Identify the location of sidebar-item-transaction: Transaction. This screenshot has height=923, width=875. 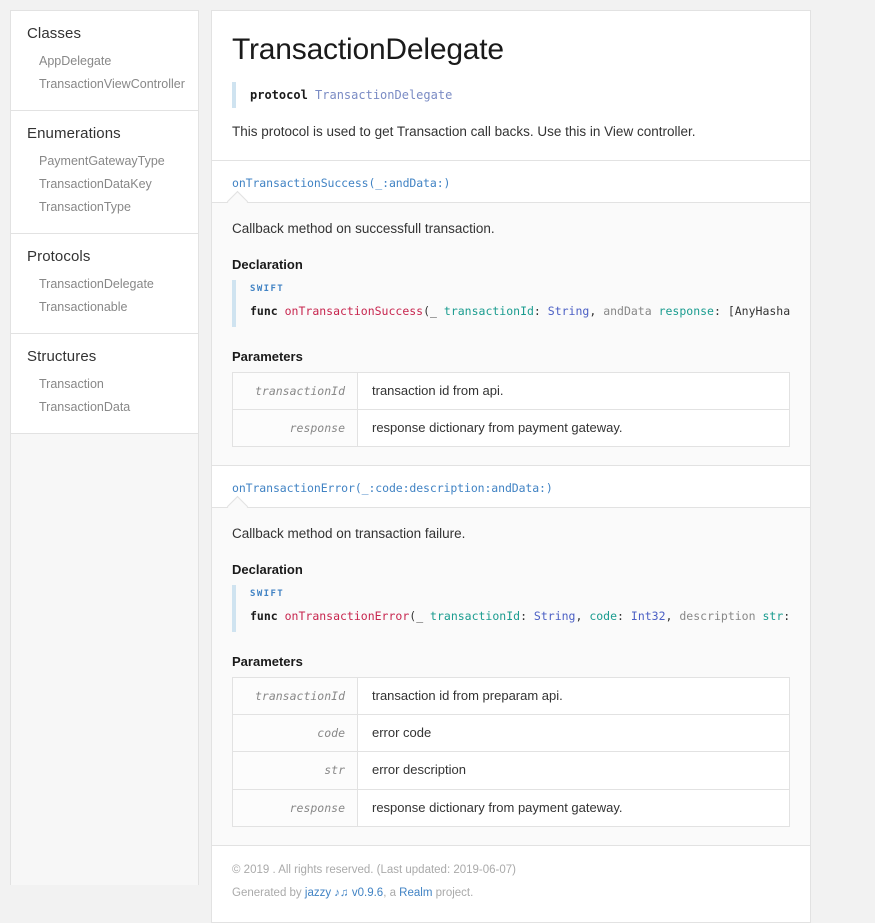
(104, 384).